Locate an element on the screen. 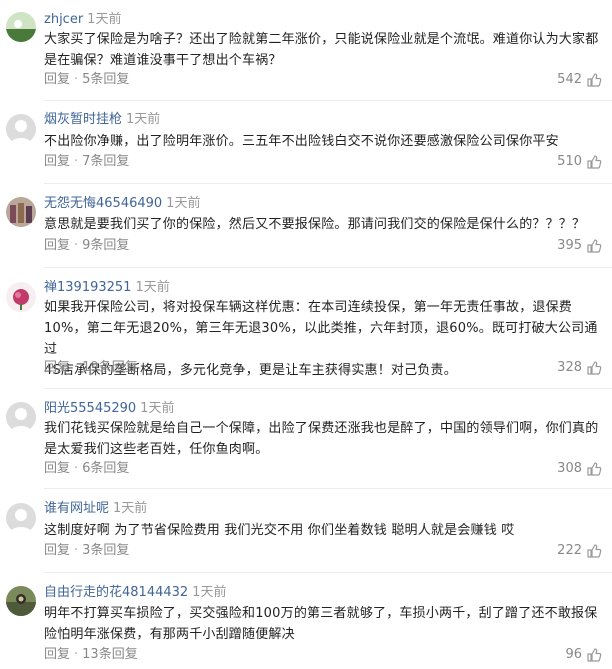 This screenshot has height=669, width=612. like-count: 222 is located at coordinates (569, 550).